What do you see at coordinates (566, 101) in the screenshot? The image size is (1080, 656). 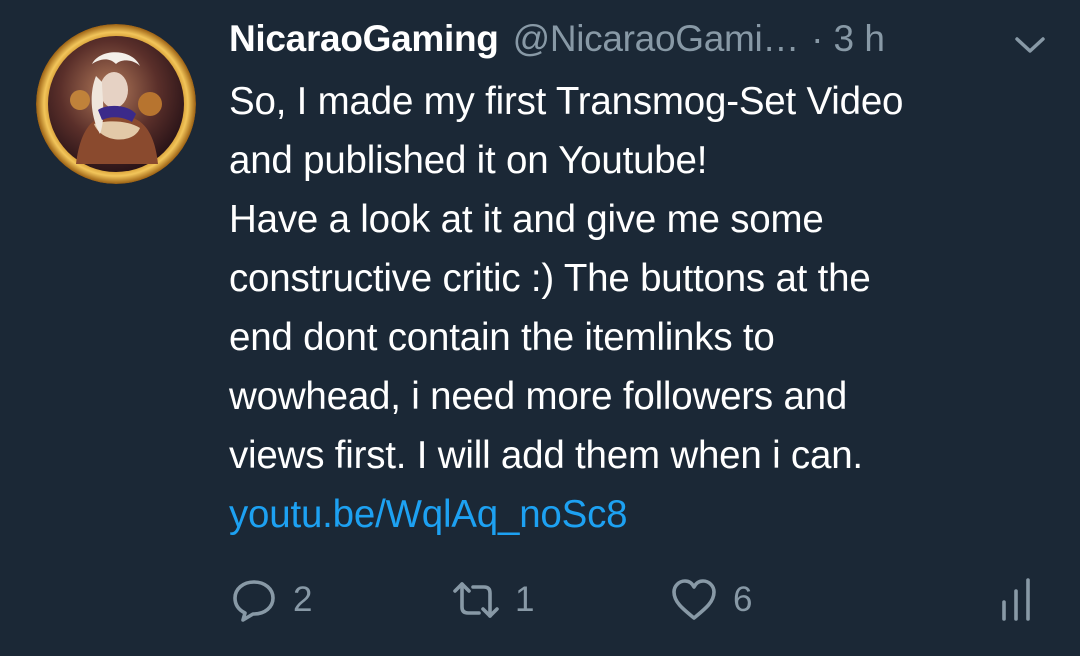 I see `tweet-text-line: So, I made my first Transmog-Set Video` at bounding box center [566, 101].